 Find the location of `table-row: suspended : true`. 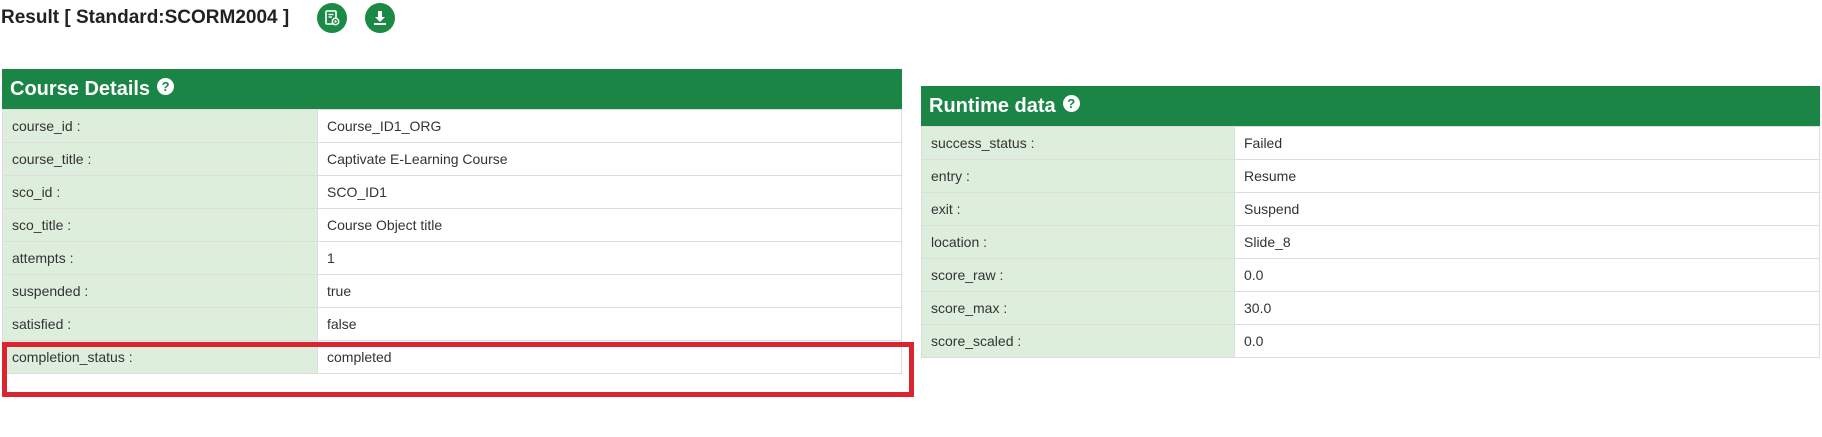

table-row: suspended : true is located at coordinates (452, 291).